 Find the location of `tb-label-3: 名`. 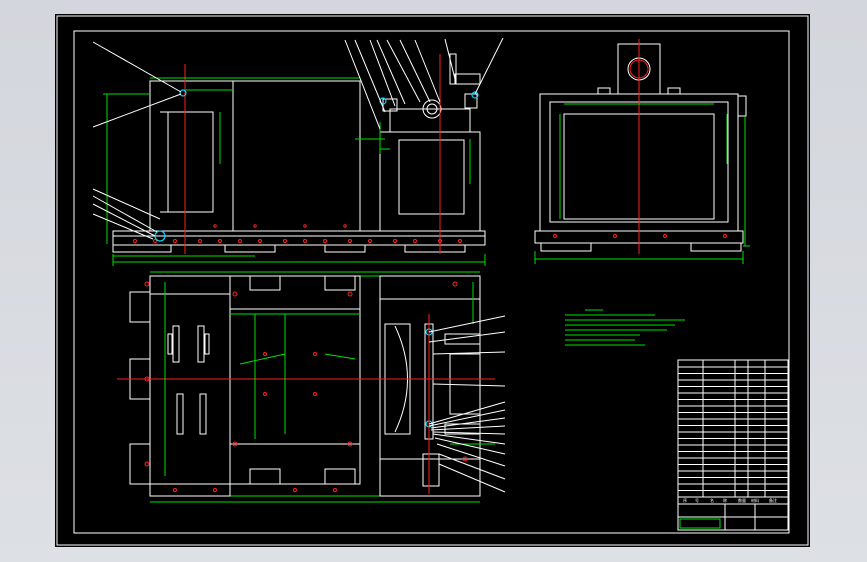

tb-label-3: 名 is located at coordinates (712, 500).